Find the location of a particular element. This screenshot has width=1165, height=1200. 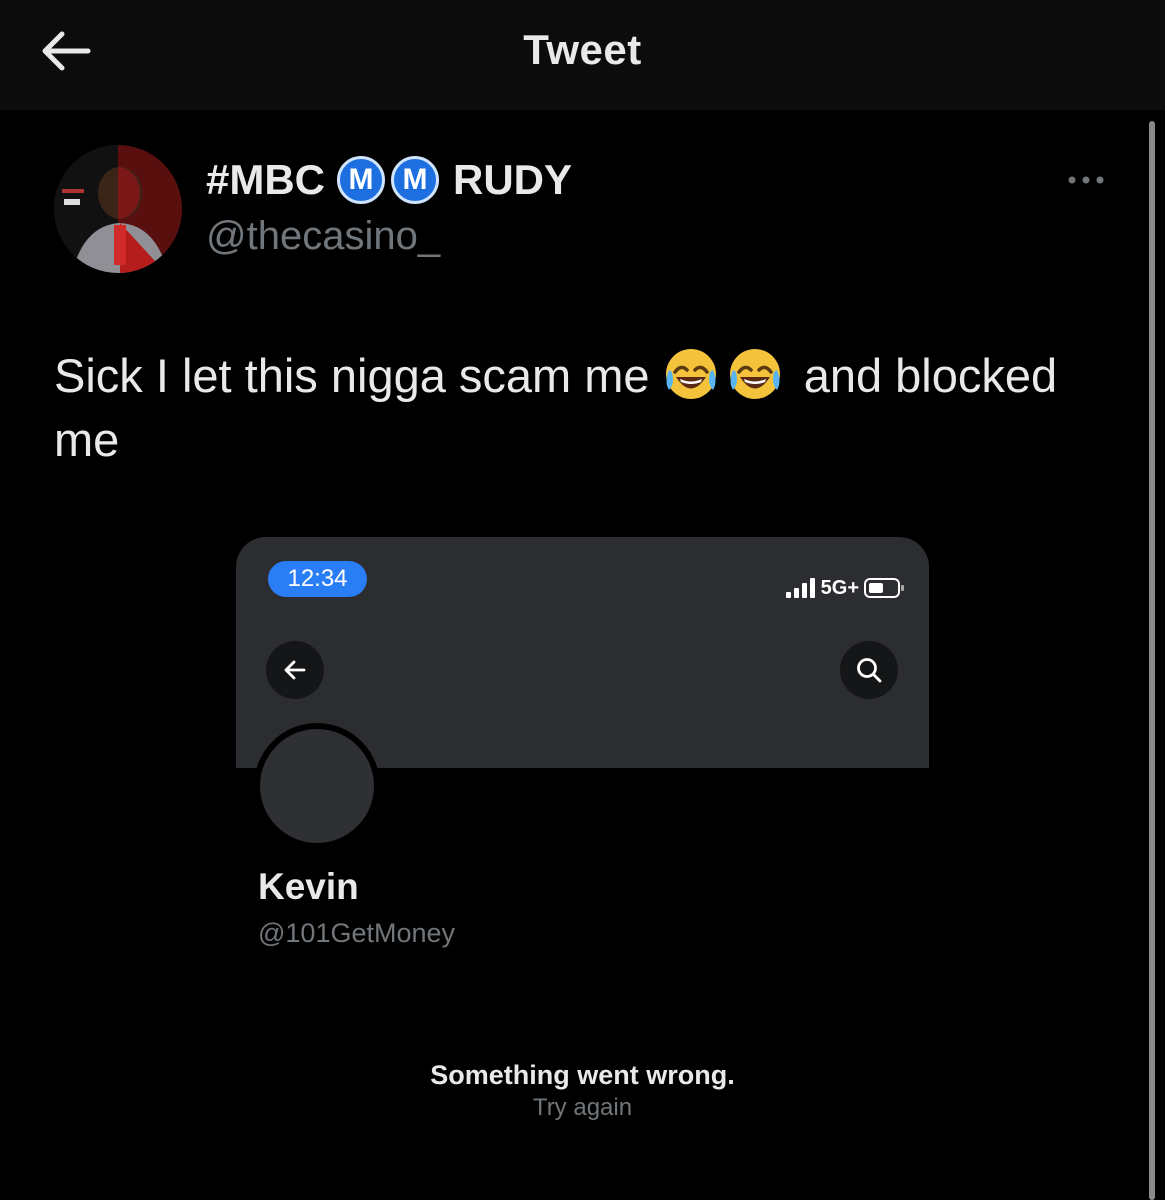

profile-avatar-placeholder is located at coordinates (317, 786).